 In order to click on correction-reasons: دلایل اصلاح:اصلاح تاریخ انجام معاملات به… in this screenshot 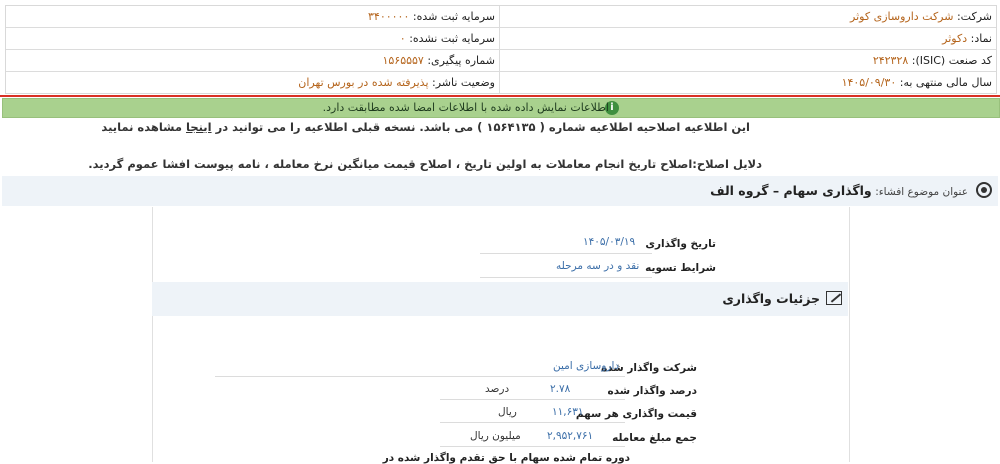, I will do `click(425, 164)`.